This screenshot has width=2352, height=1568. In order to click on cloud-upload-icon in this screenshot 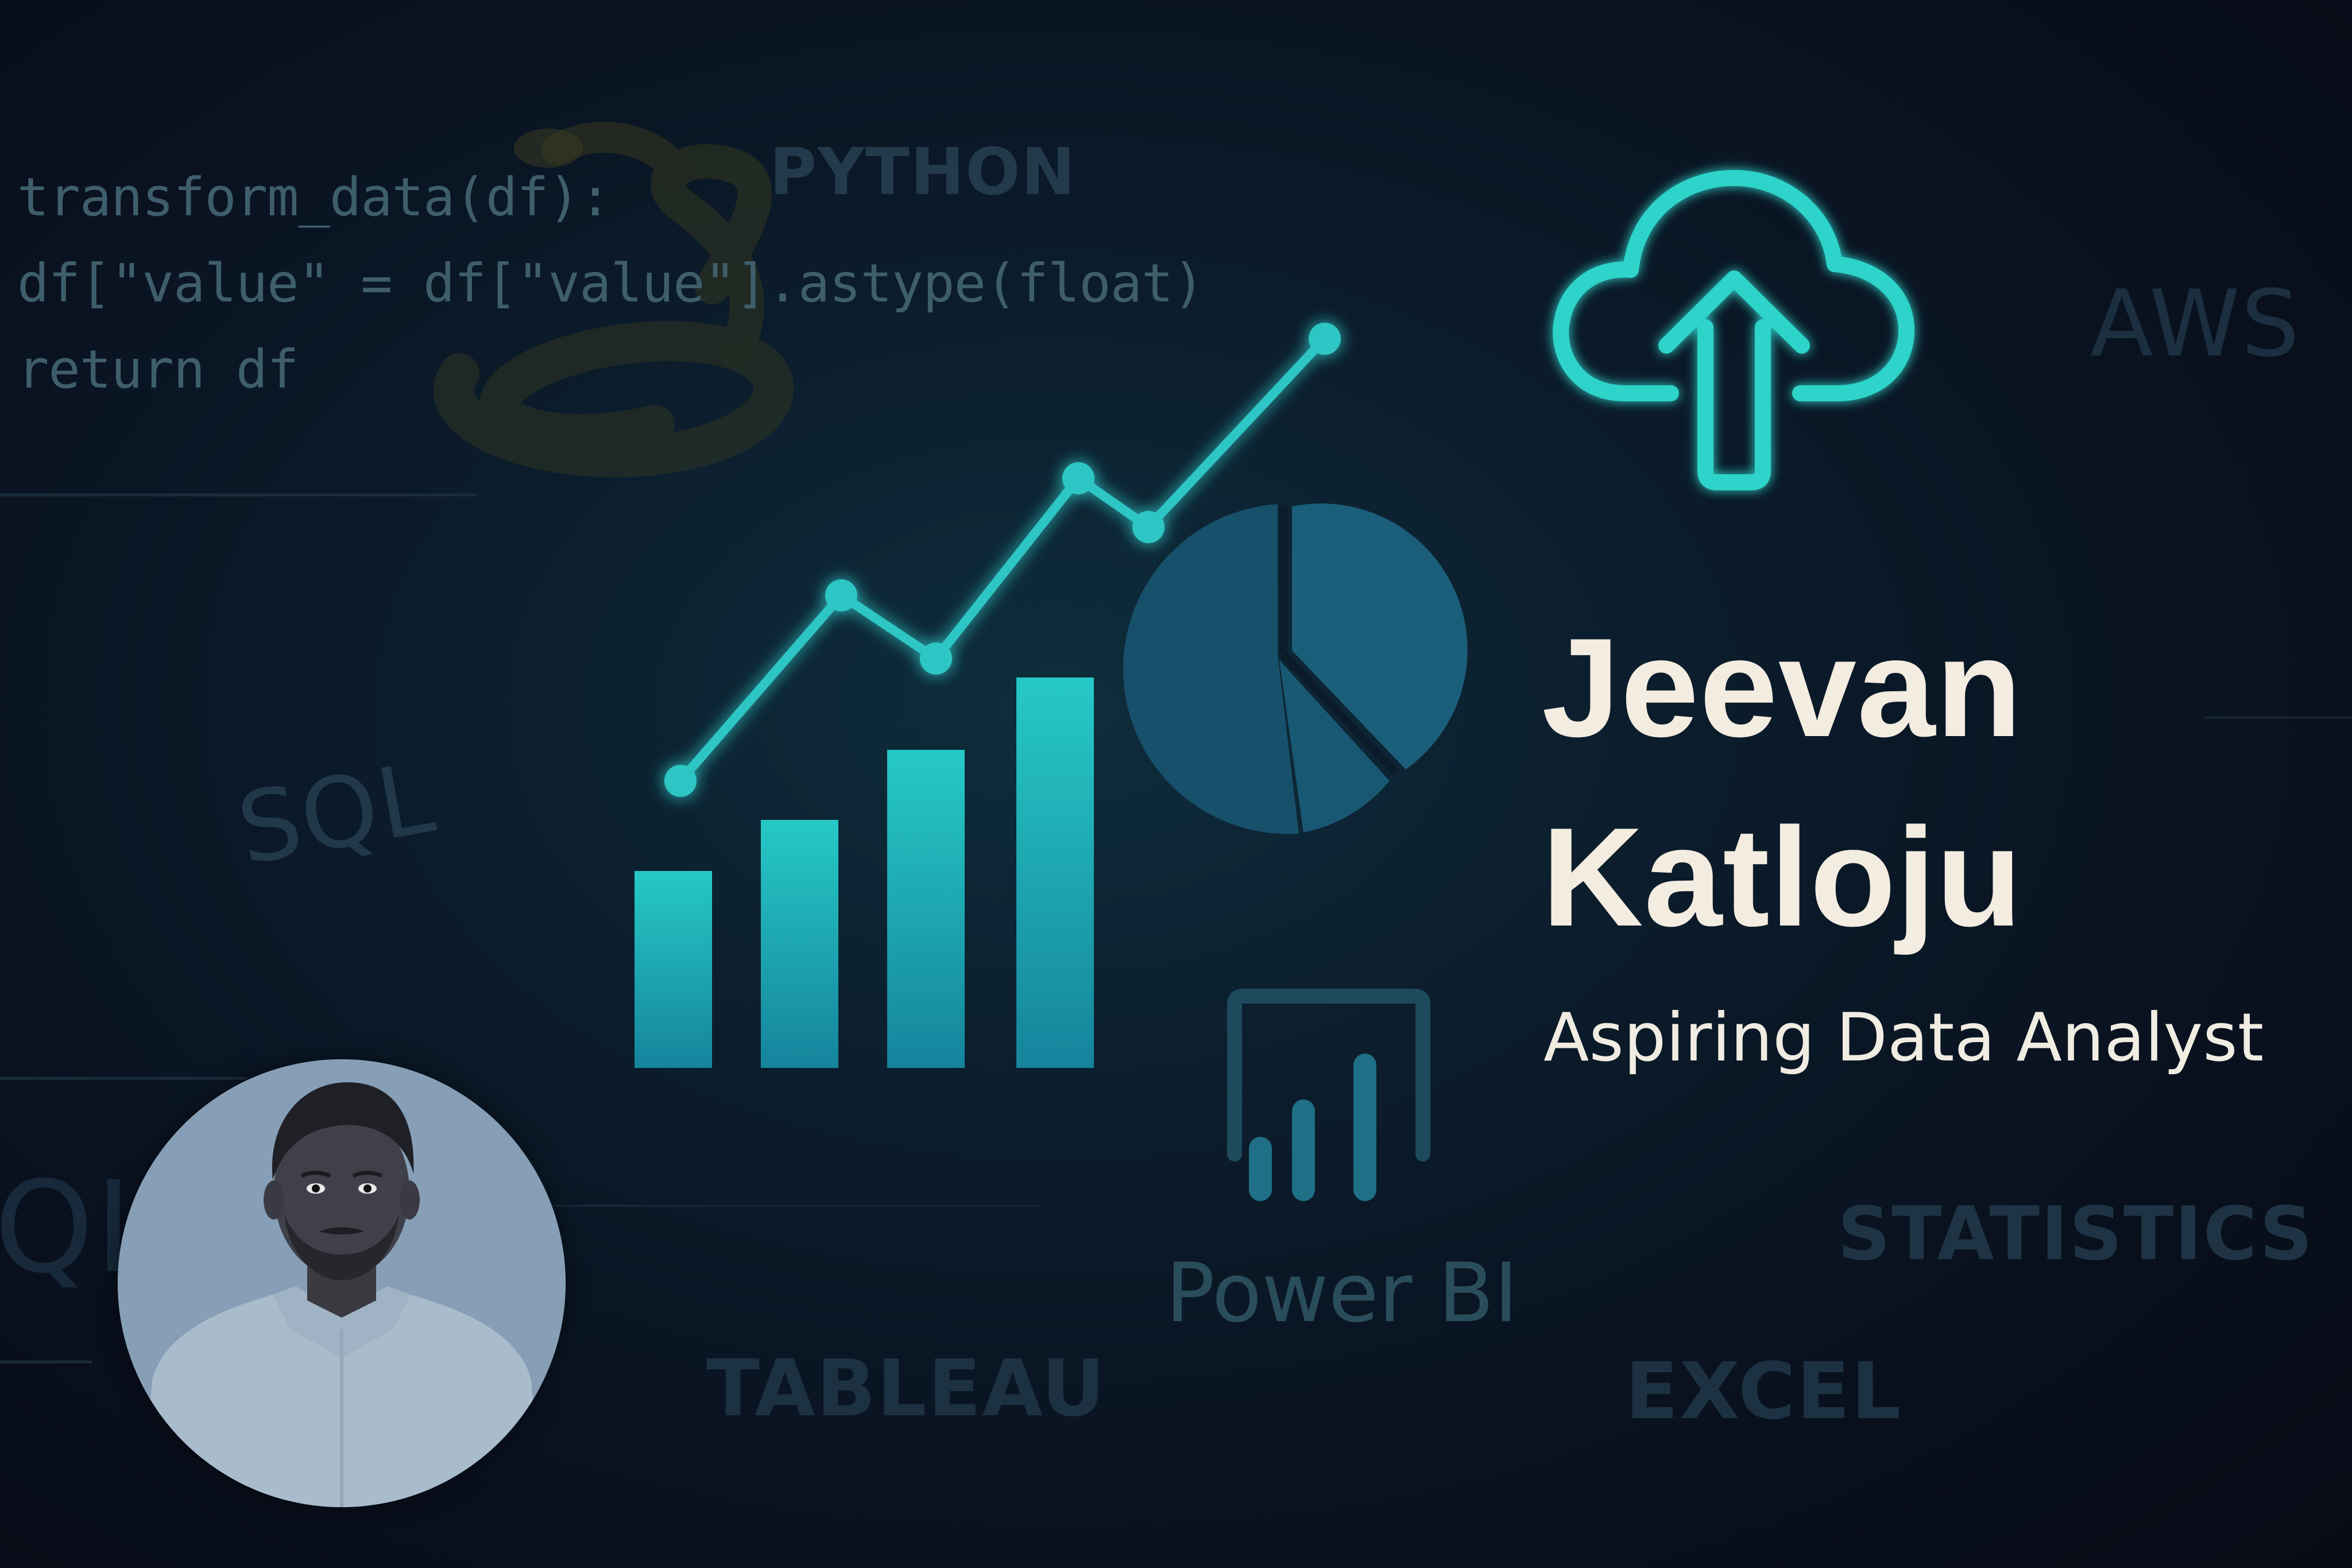, I will do `click(1733, 330)`.